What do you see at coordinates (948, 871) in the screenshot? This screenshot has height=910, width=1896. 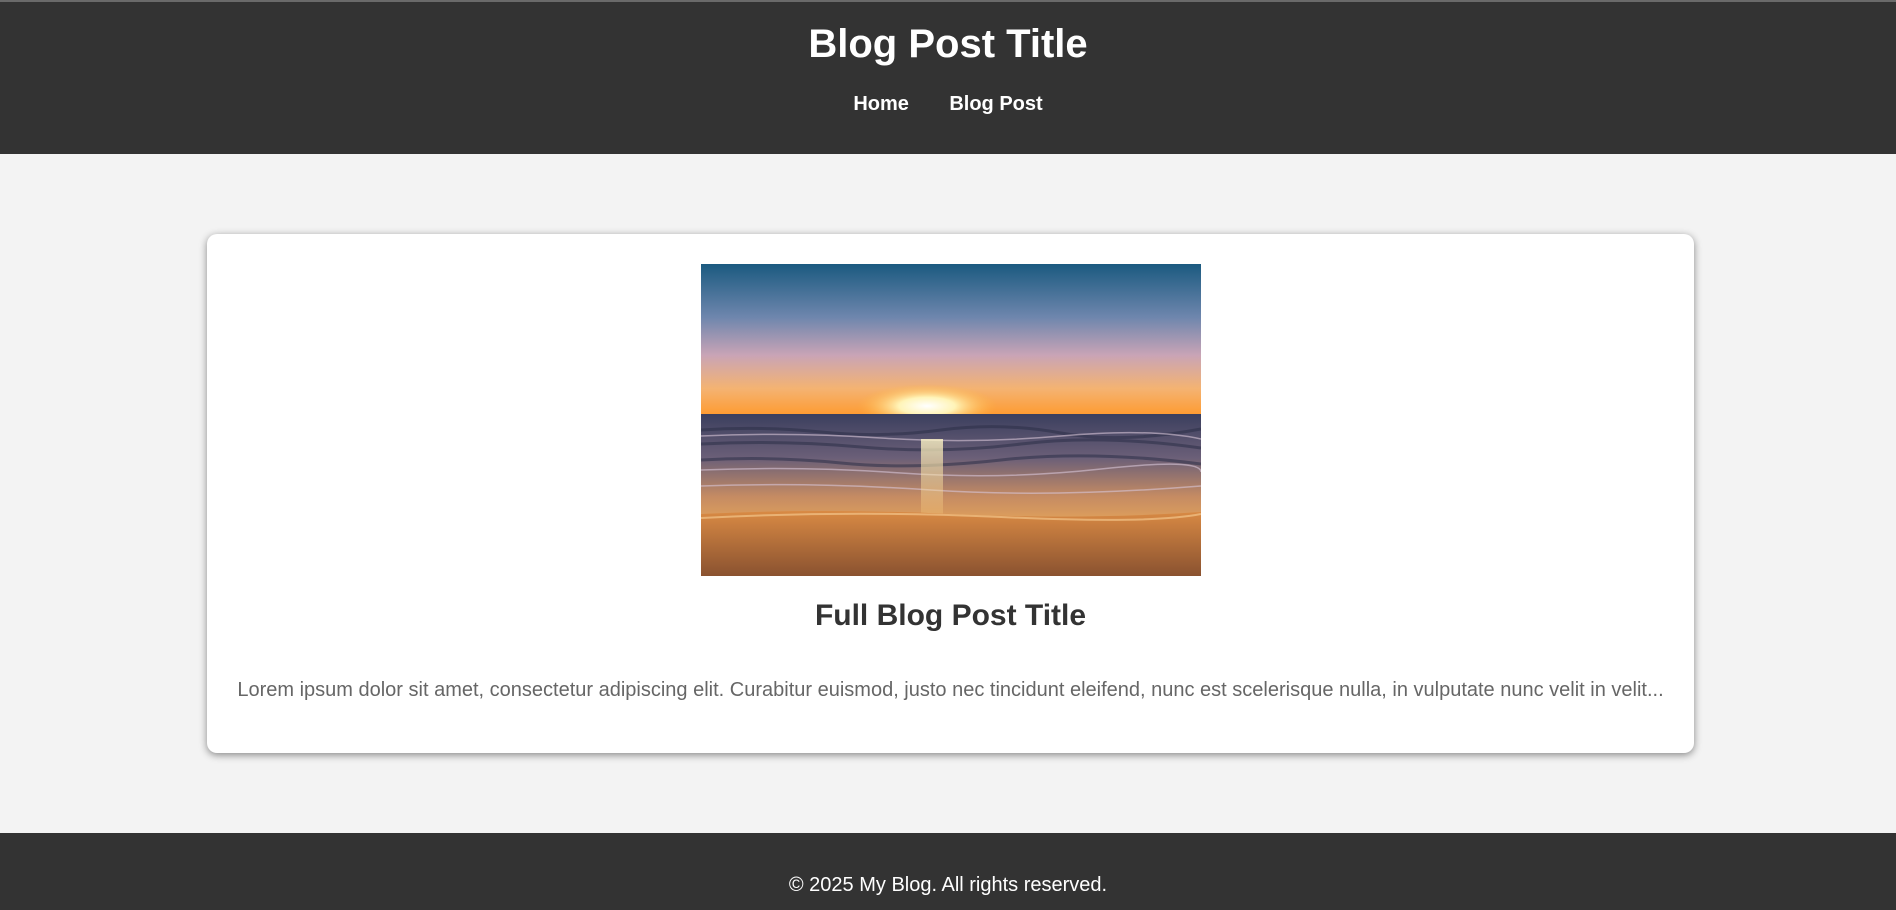 I see `site-footer: © 2025 My Blog. All rights reserved.` at bounding box center [948, 871].